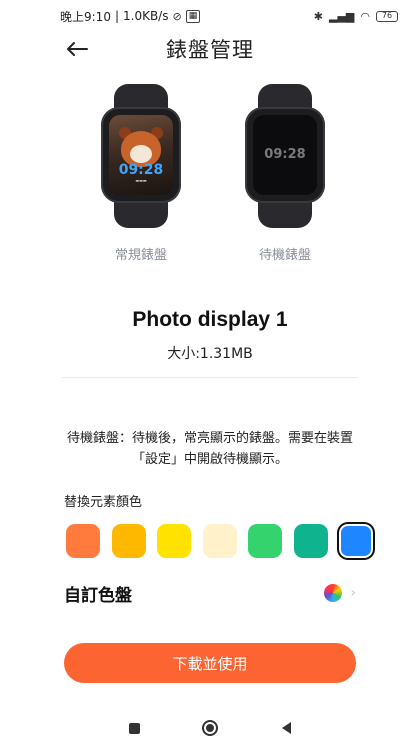 The height and width of the screenshot is (746, 420). What do you see at coordinates (284, 255) in the screenshot?
I see `standby-face-label: 待機錶盤` at bounding box center [284, 255].